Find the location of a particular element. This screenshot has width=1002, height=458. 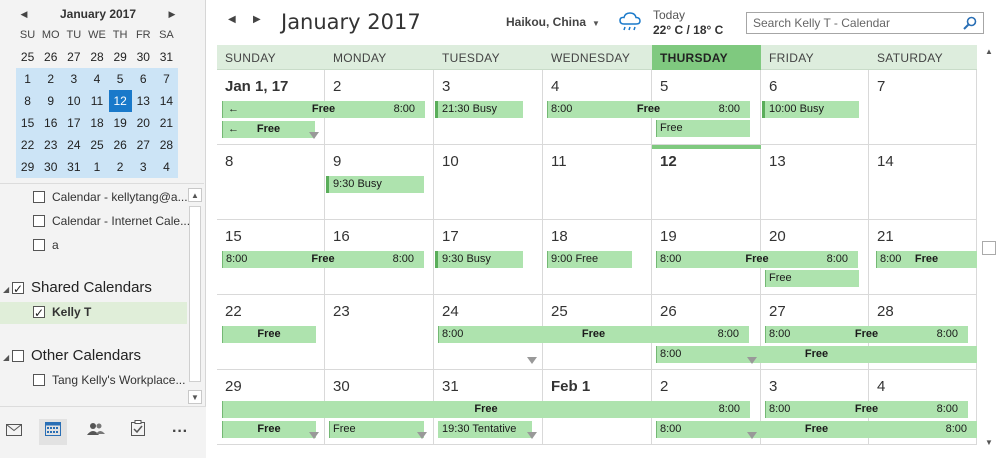

folder-scrollbar: ▲ ▼ is located at coordinates (195, 296).